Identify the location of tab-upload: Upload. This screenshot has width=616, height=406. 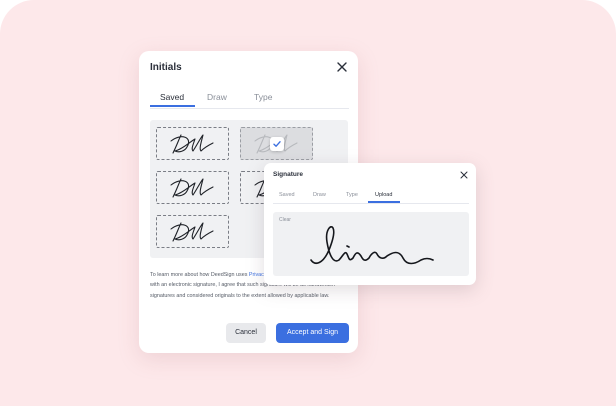
(383, 195).